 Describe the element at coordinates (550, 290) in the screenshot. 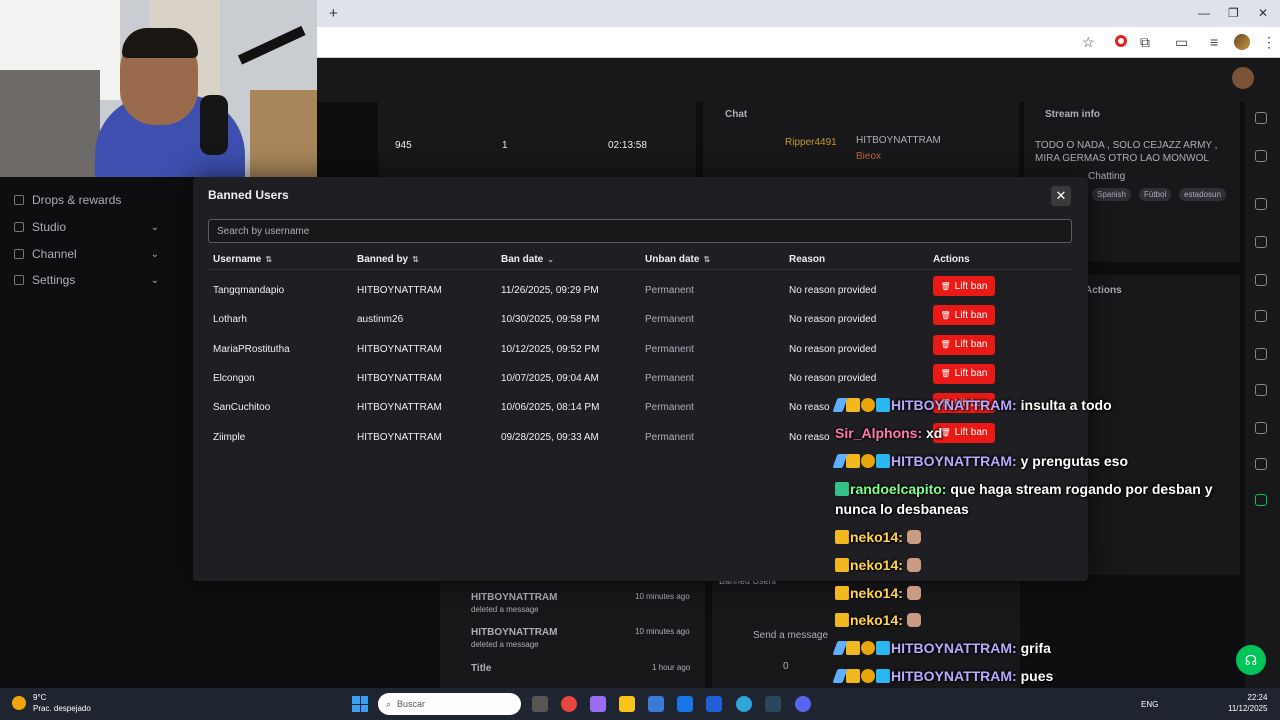

I see `cell-ban-date: 11/26/2025, 09:29 PM` at that location.